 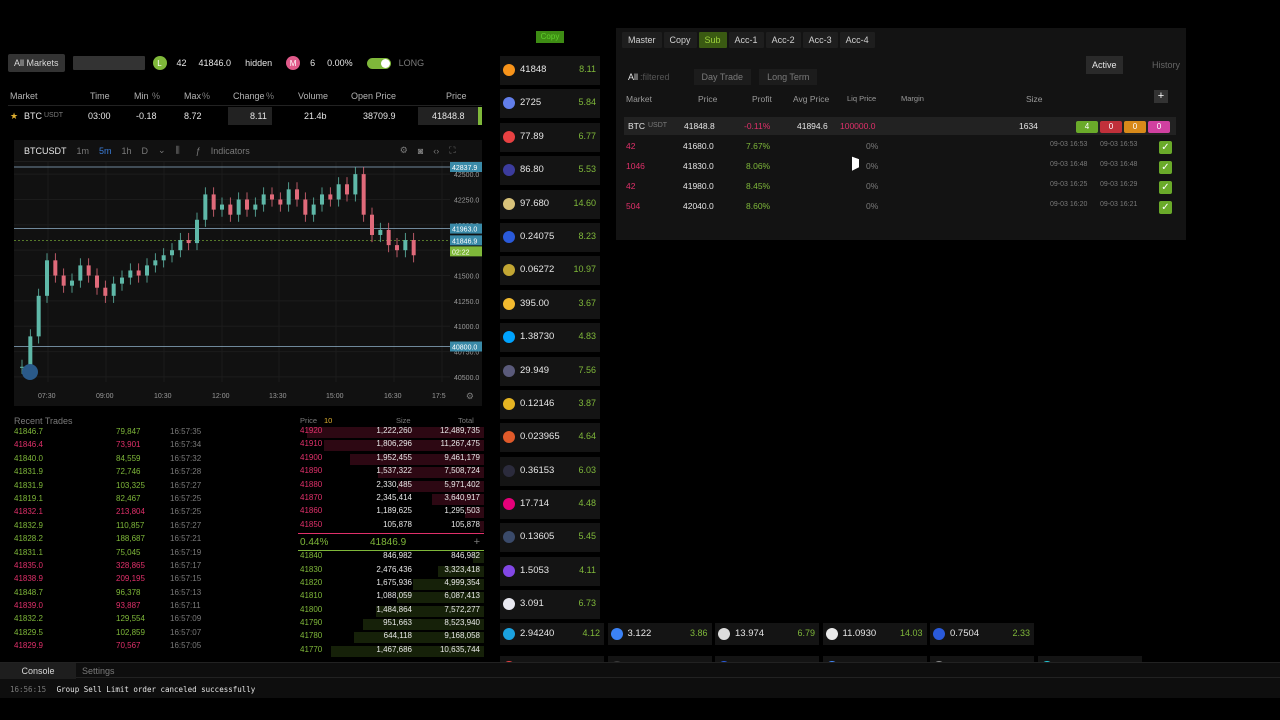 I want to click on pill-red: 0, so click(x=1111, y=127).